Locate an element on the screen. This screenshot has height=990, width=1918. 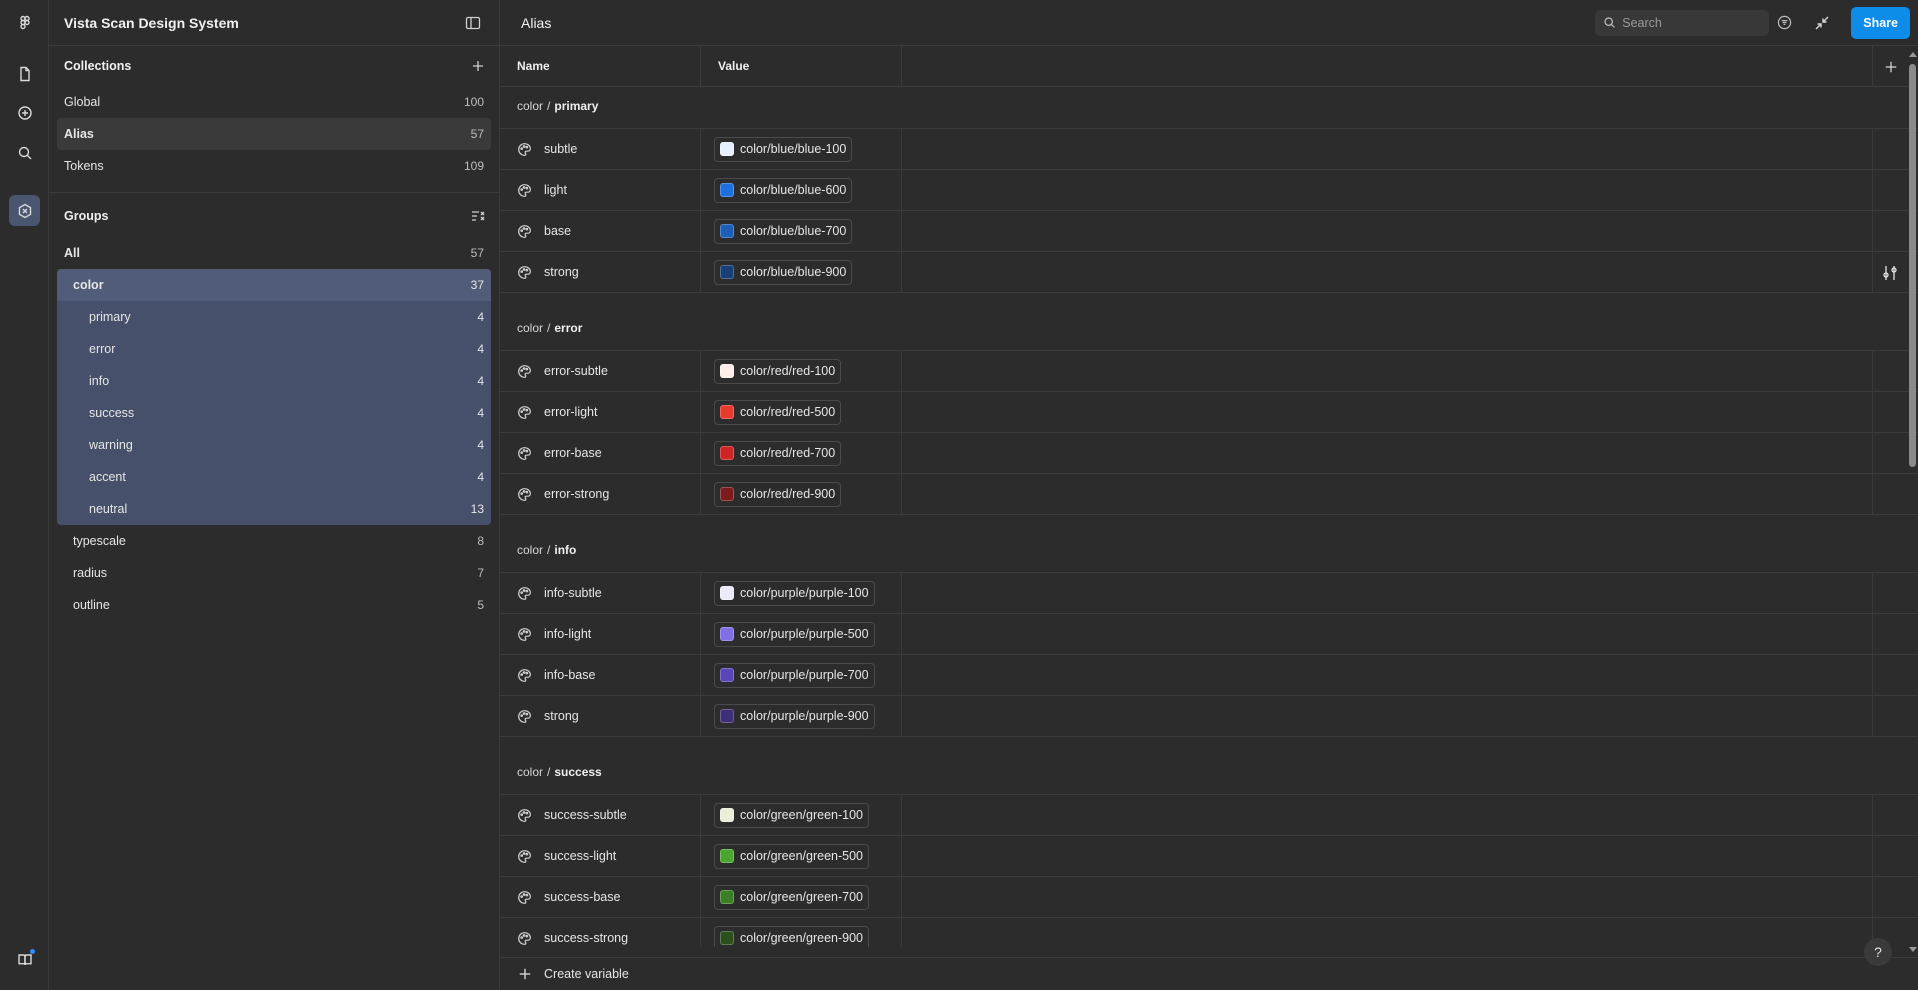
variable-row: error-subtle color/red/red-100 is located at coordinates (1209, 371).